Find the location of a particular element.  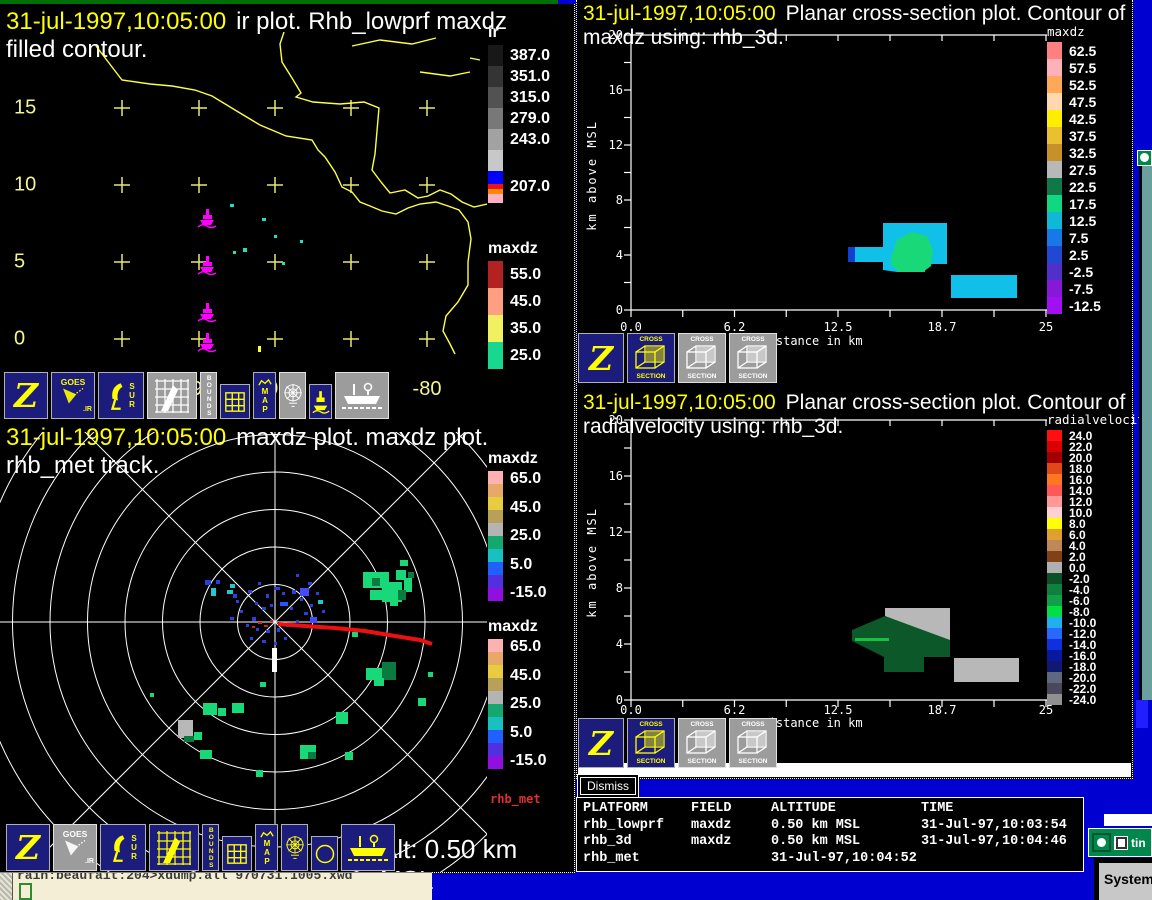

colorbar-value: 45.0 is located at coordinates (526, 301).